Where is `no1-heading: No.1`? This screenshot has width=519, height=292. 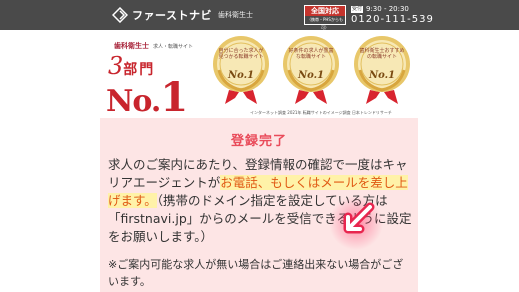 no1-heading: No.1 is located at coordinates (147, 97).